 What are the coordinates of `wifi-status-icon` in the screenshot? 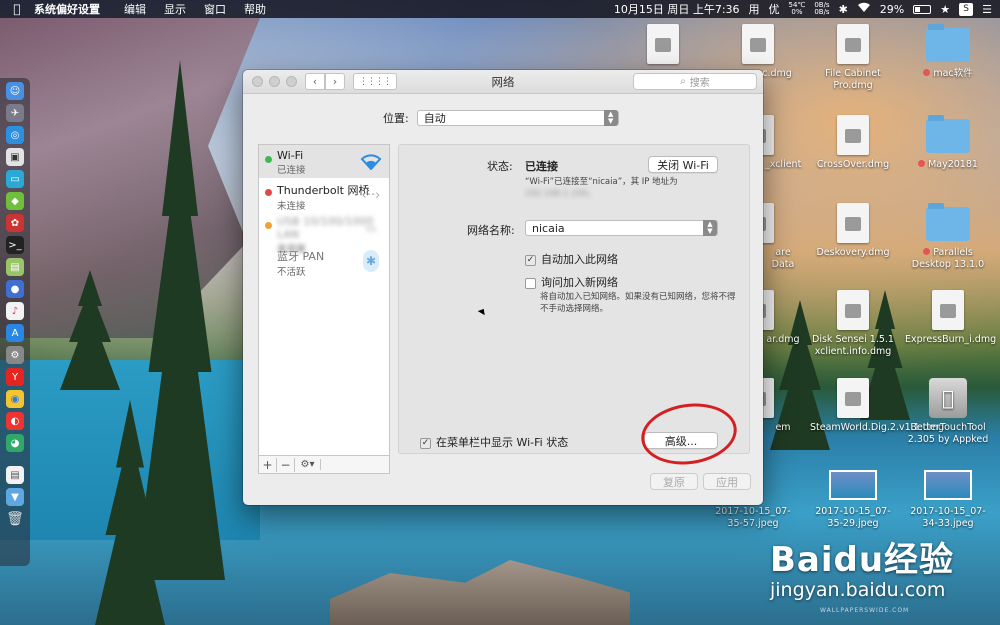 It's located at (864, 9).